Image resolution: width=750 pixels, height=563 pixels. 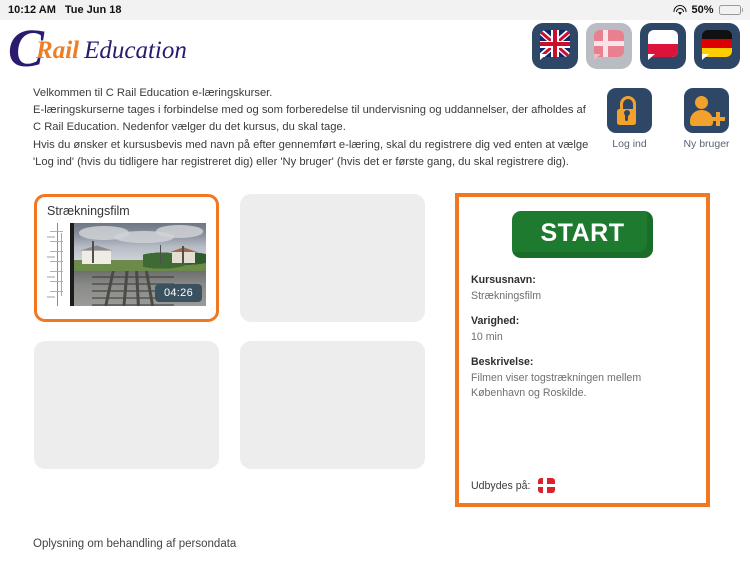 I want to click on germany-flag-icon, so click(x=717, y=43).